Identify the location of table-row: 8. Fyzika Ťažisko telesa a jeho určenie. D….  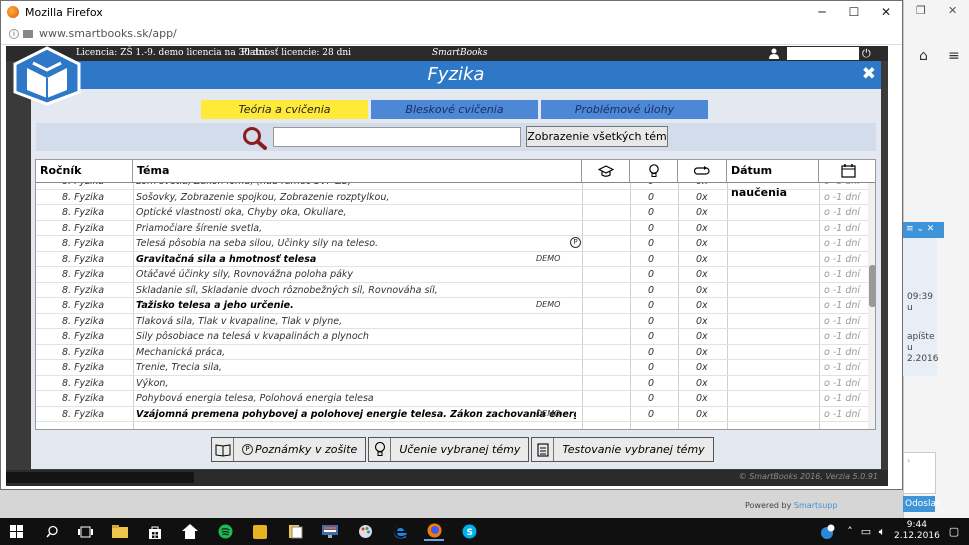
(452, 306).